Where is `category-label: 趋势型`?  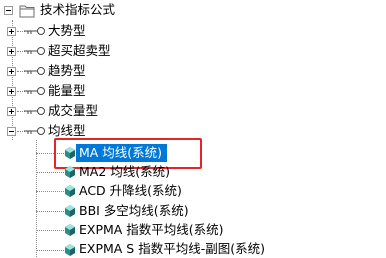 category-label: 趋势型 is located at coordinates (67, 70).